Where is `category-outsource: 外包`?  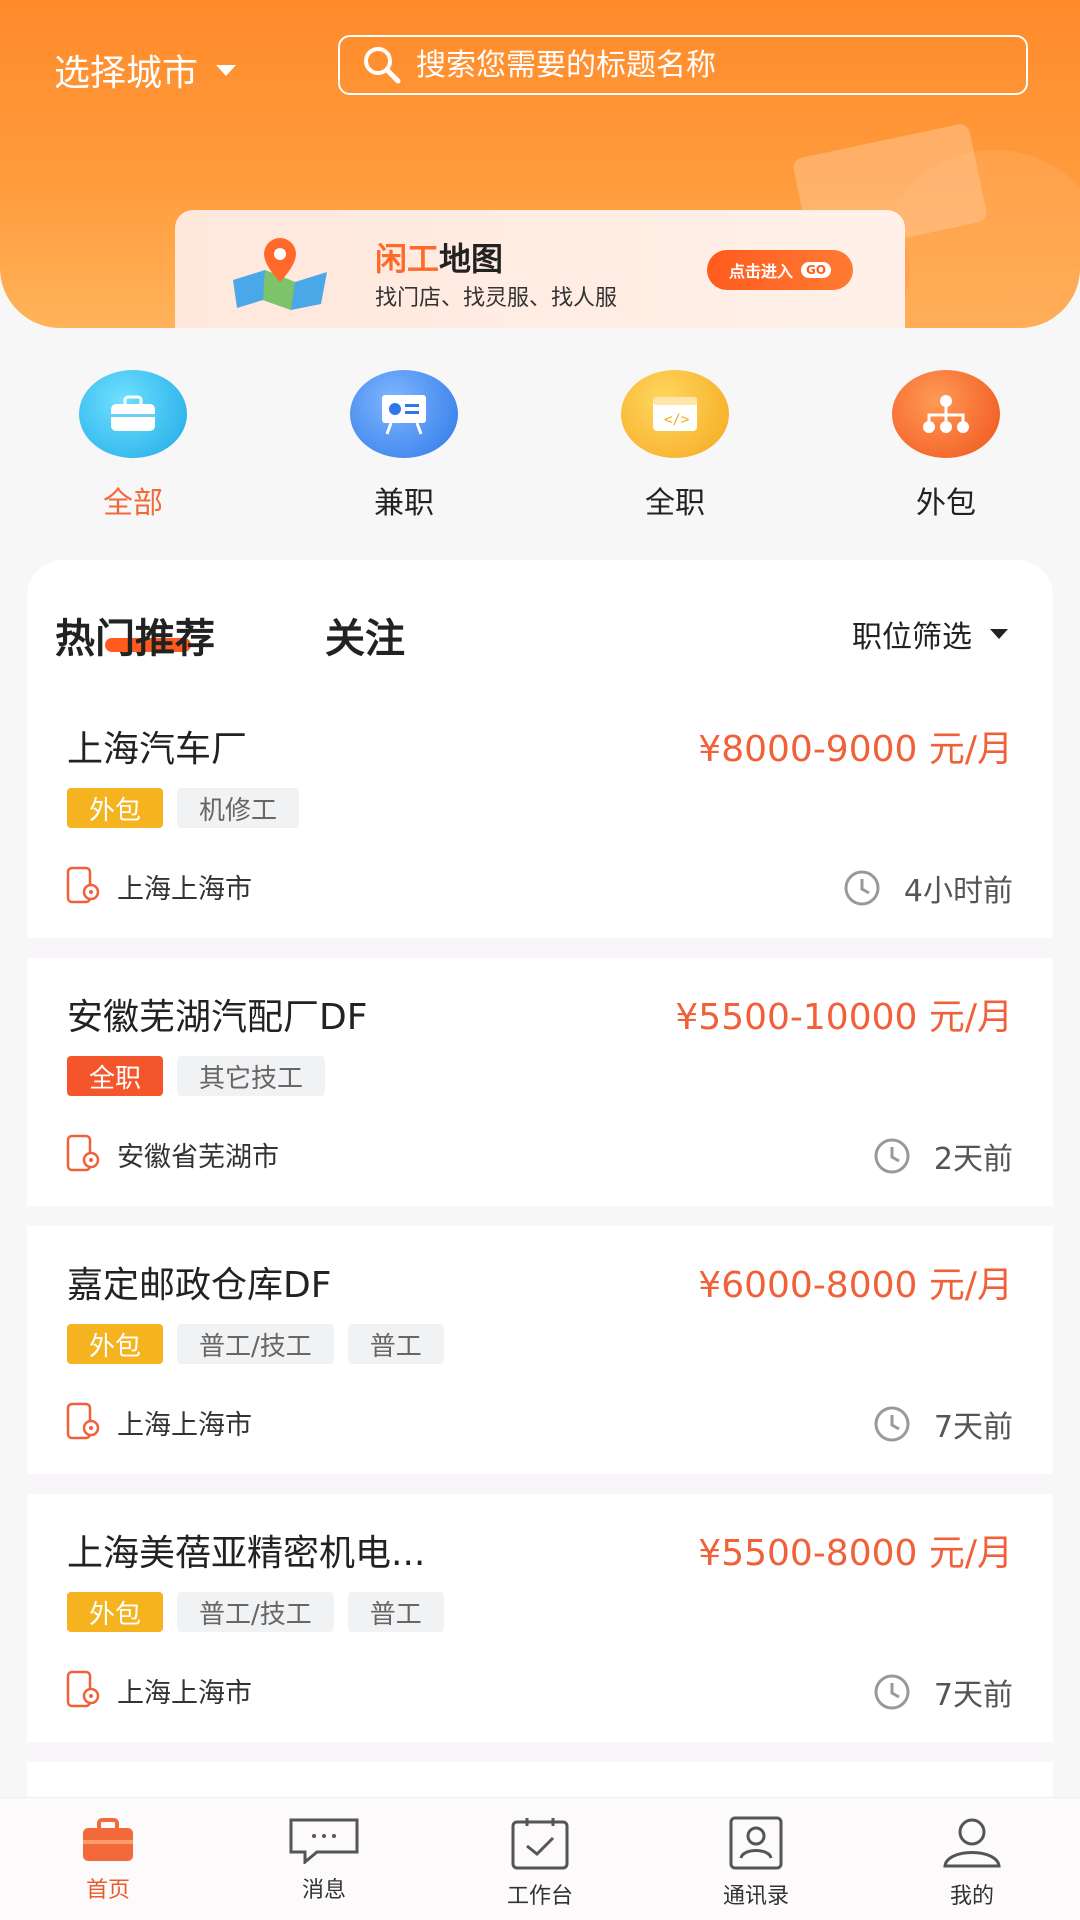
category-outsource: 外包 is located at coordinates (946, 446).